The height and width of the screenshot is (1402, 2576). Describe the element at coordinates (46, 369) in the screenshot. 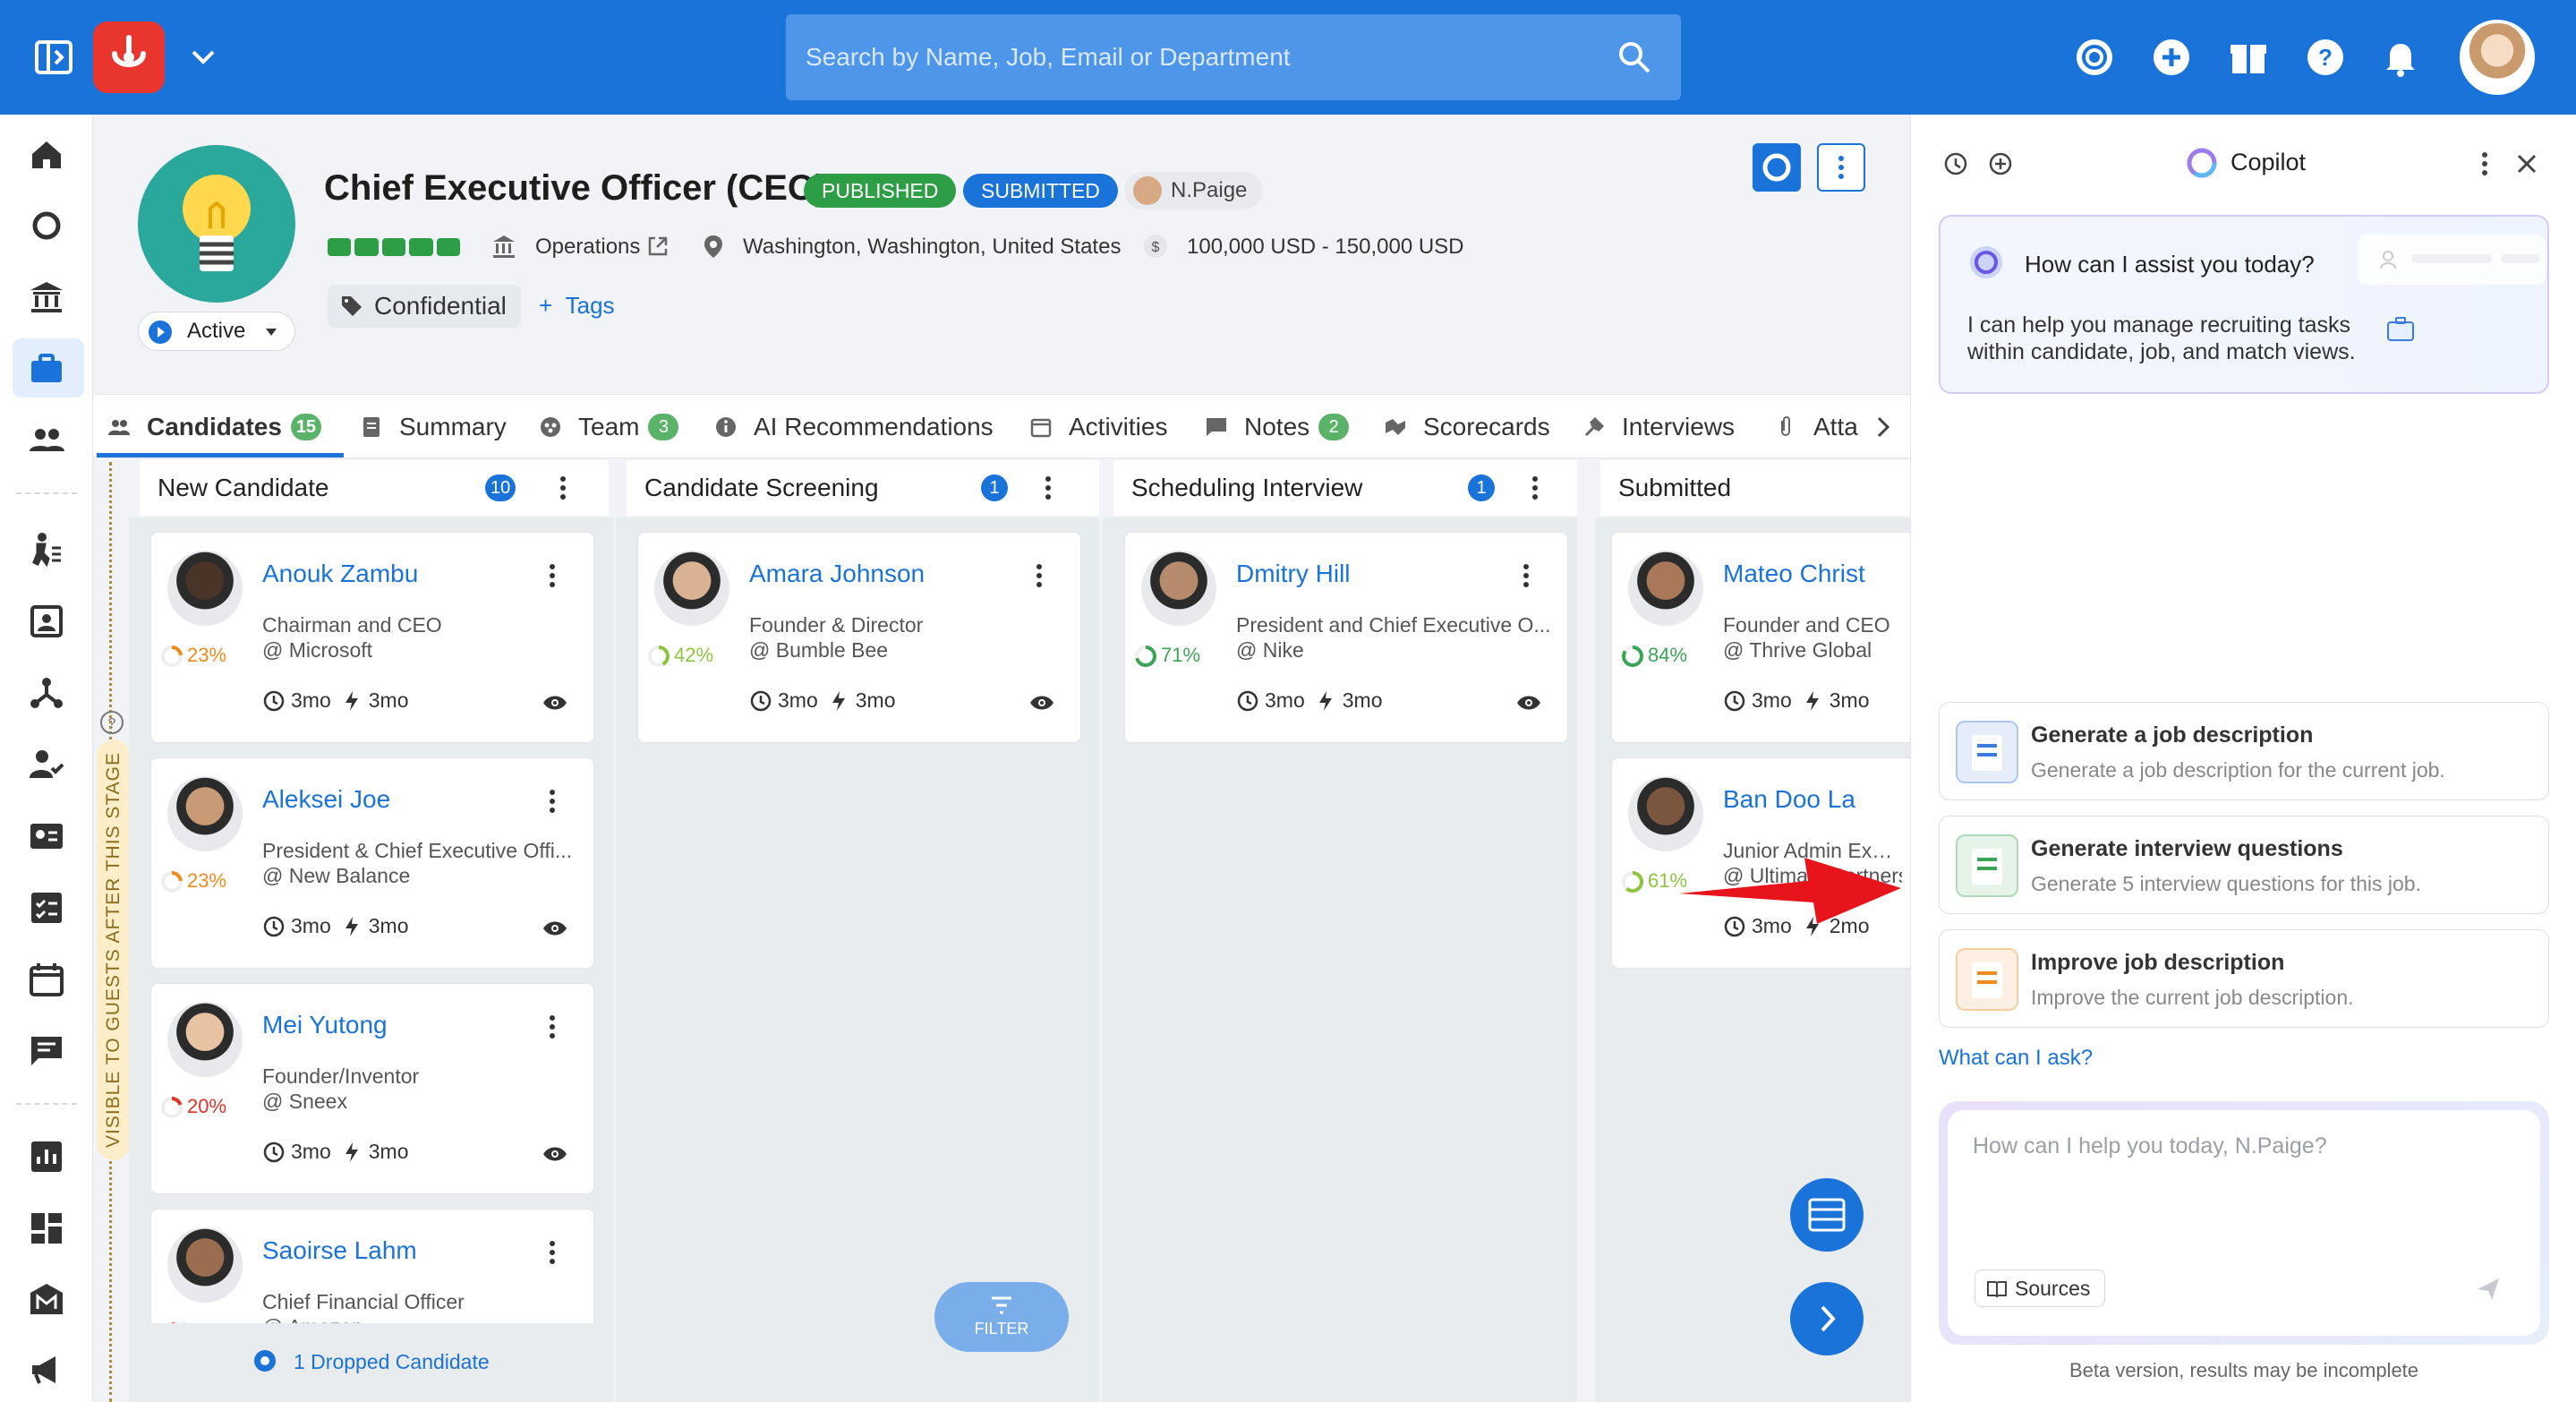

I see `jobs-briefcase-icon` at that location.